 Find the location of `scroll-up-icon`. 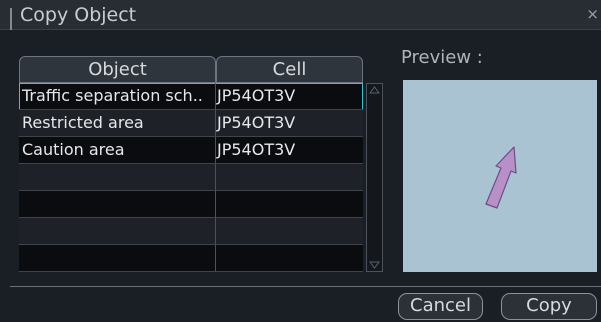

scroll-up-icon is located at coordinates (374, 90).